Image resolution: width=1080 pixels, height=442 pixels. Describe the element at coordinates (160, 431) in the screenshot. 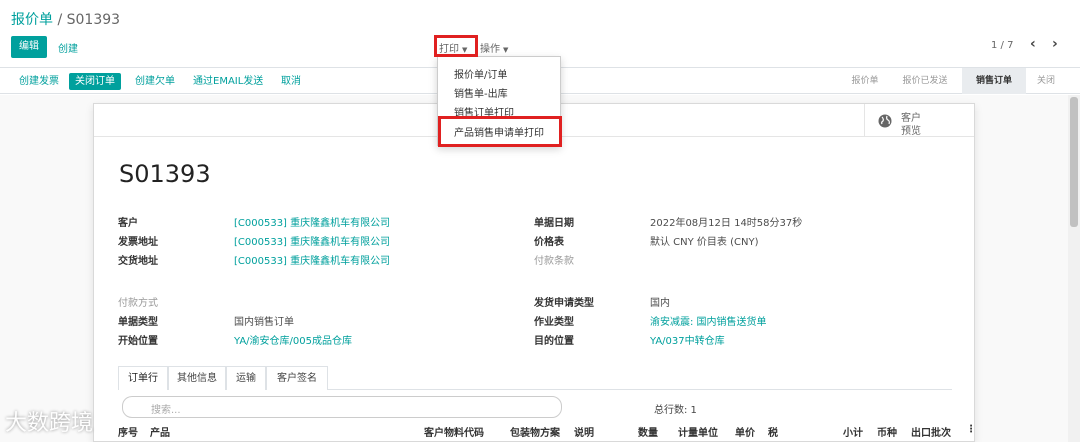

I see `column-header-product: 产品` at that location.